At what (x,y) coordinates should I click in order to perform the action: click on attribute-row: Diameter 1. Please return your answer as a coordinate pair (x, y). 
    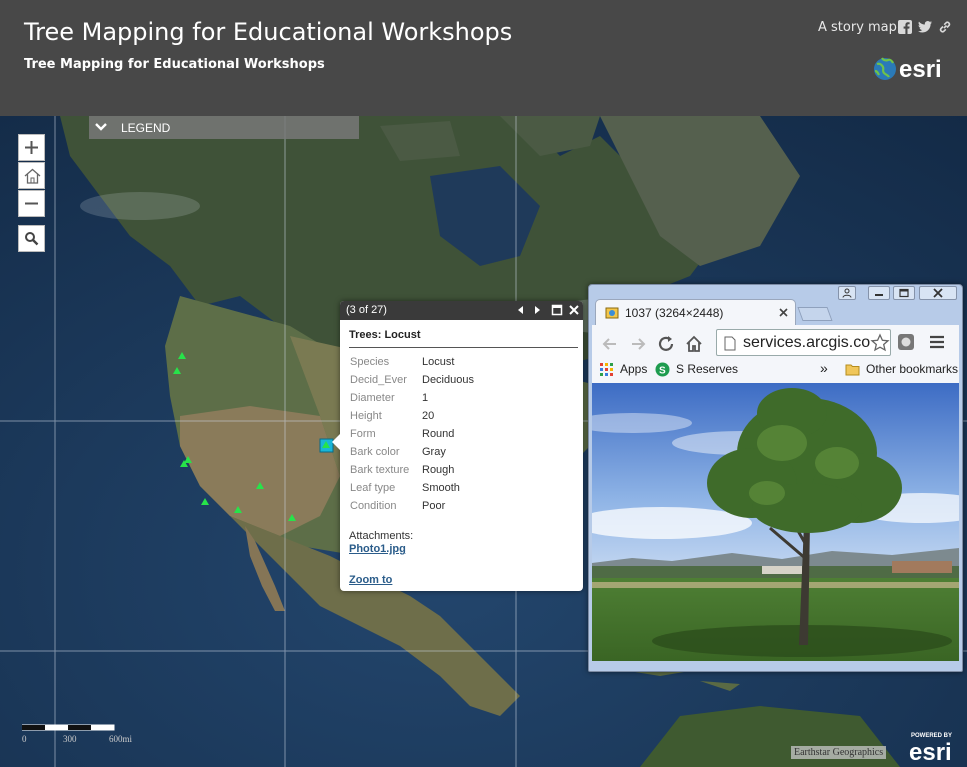
    Looking at the image, I should click on (463, 398).